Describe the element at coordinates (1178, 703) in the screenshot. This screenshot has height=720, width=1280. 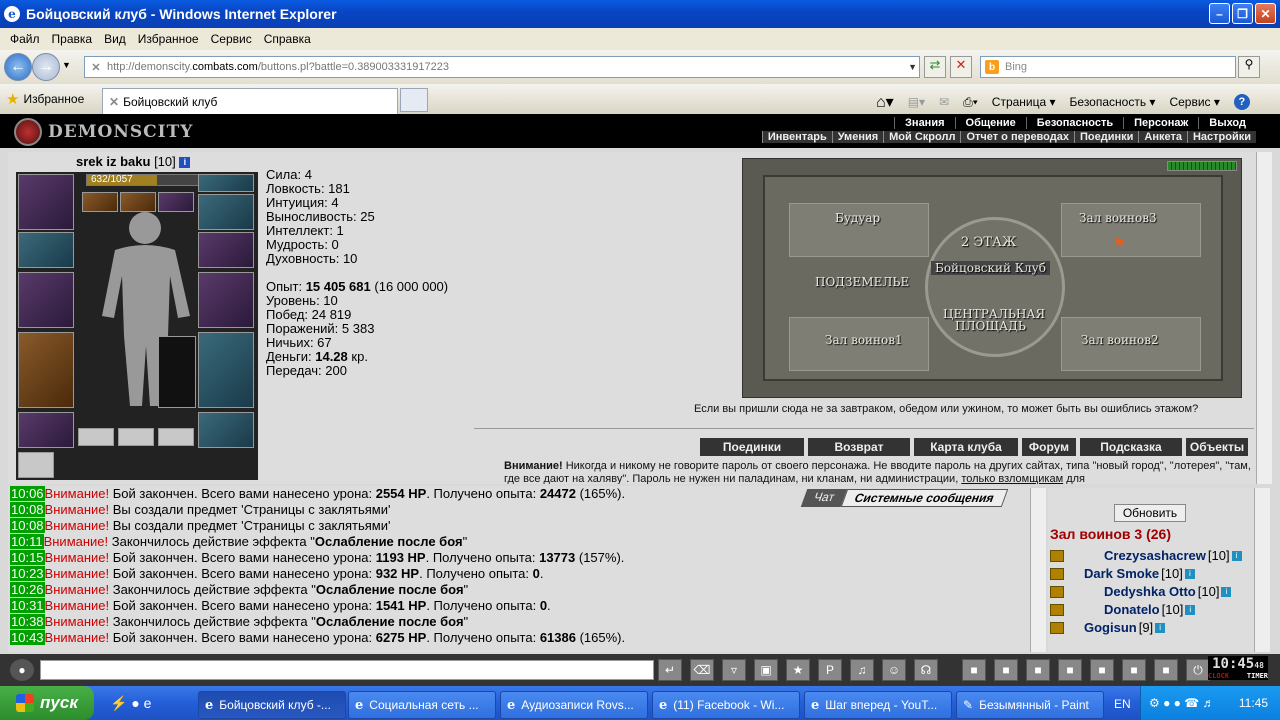
I see `tray-icons: ⚙ ● ● ☎ ♬` at that location.